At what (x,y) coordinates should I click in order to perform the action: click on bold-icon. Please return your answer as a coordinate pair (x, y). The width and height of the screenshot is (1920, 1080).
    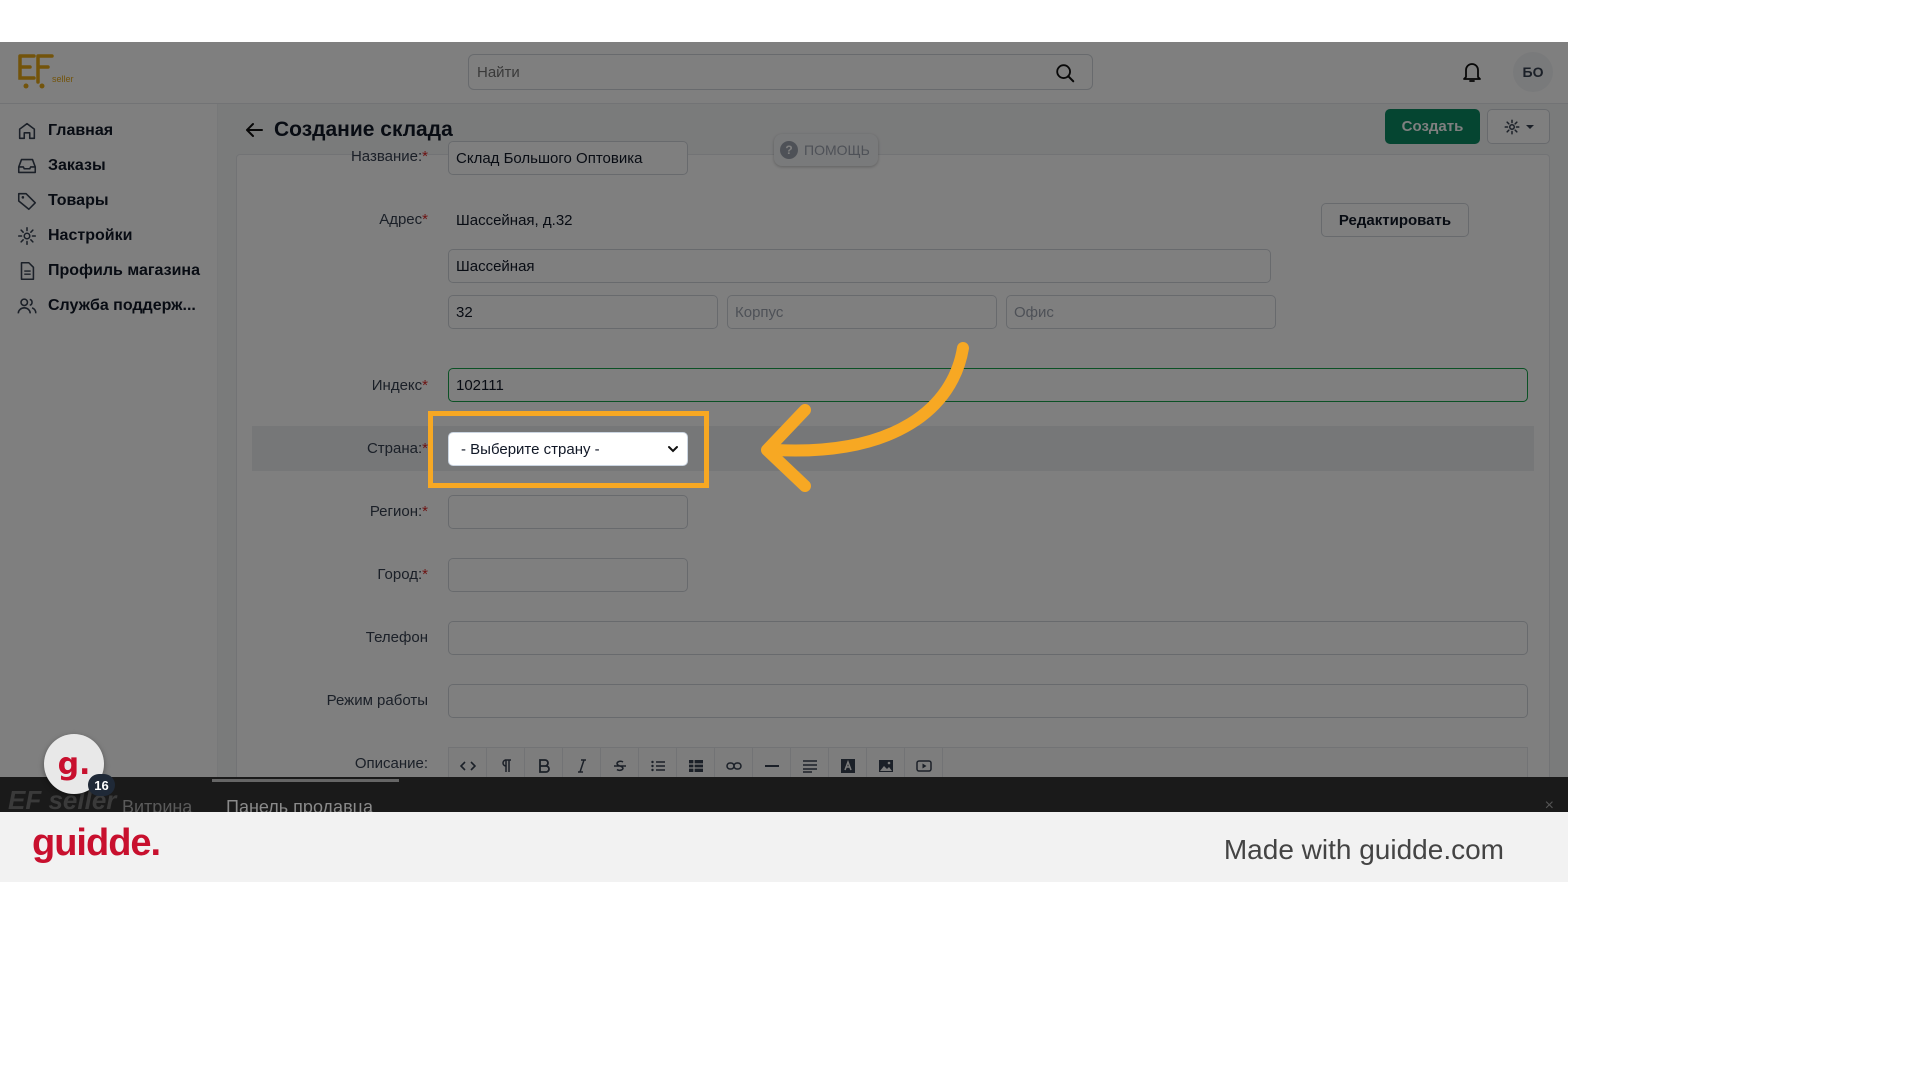
    Looking at the image, I should click on (544, 766).